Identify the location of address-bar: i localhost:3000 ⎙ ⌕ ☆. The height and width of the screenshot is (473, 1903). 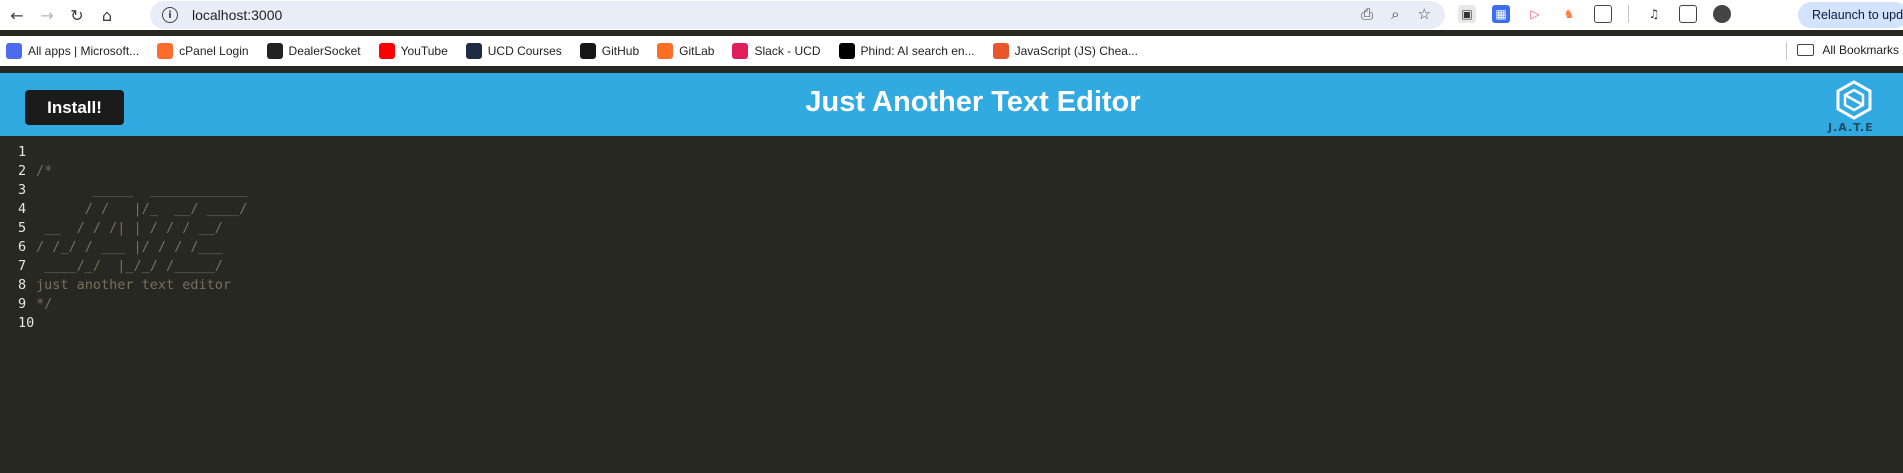
(797, 15).